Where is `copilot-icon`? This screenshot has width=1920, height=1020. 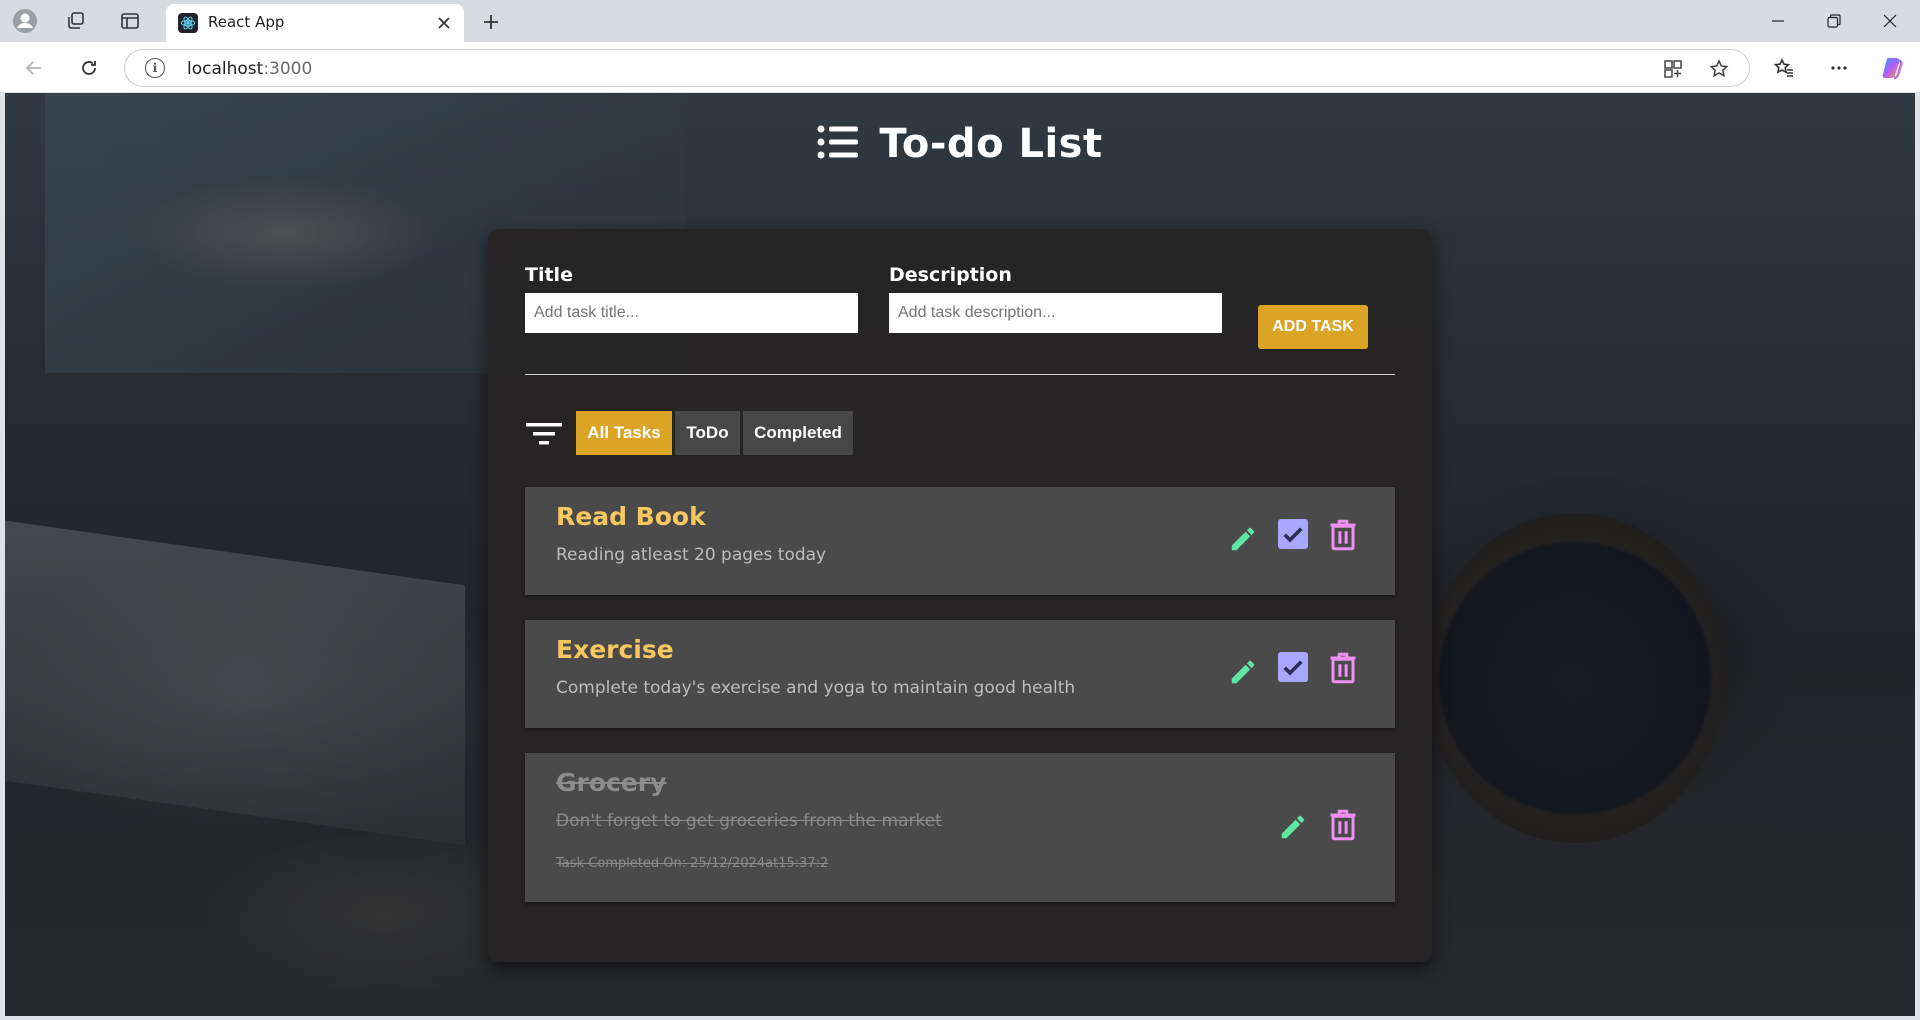
copilot-icon is located at coordinates (1893, 68).